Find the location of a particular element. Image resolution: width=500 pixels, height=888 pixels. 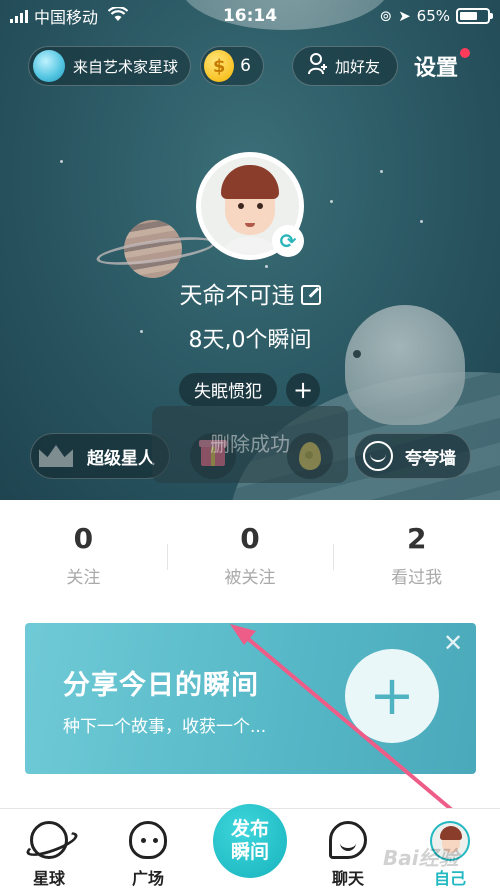

personality-tag: 失眠惯犯 is located at coordinates (228, 389).